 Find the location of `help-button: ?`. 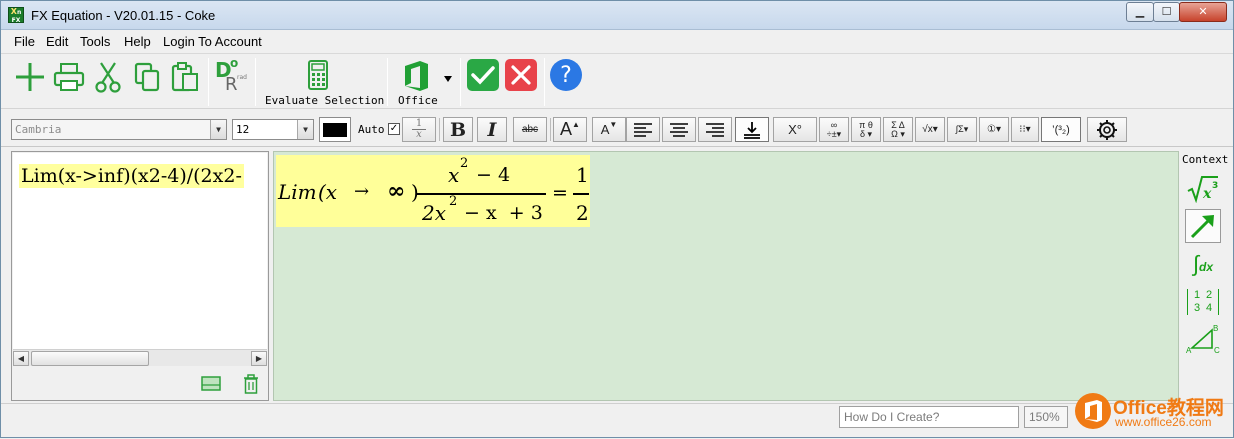

help-button: ? is located at coordinates (566, 75).